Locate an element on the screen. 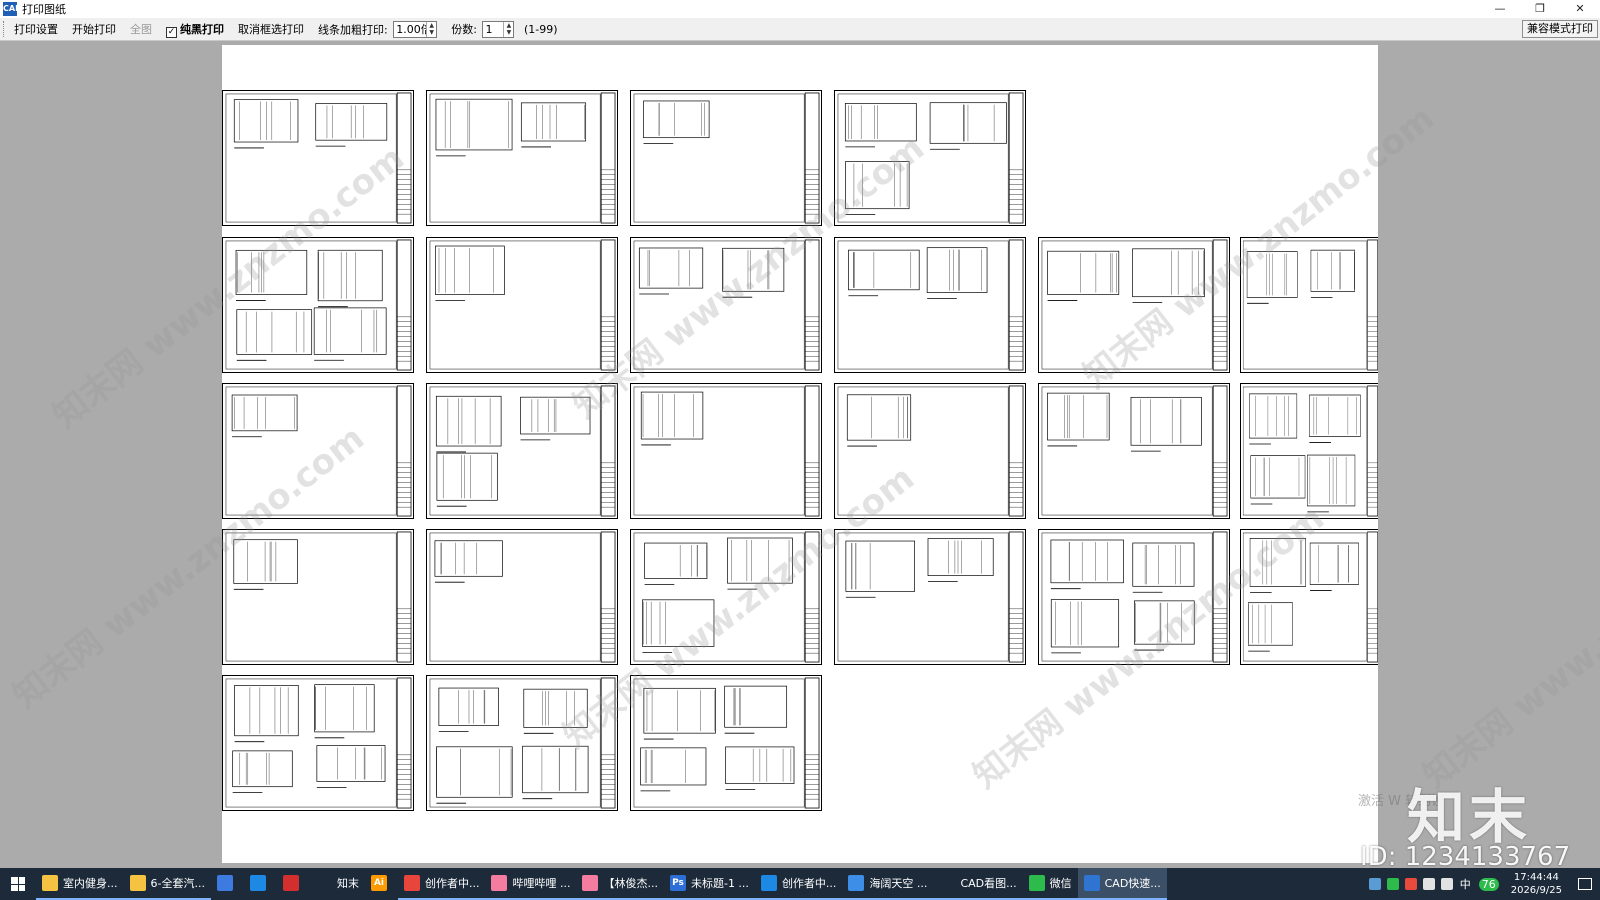 Image resolution: width=1600 pixels, height=900 pixels. cancel-selection-button: 取消框选打印 is located at coordinates (271, 29).